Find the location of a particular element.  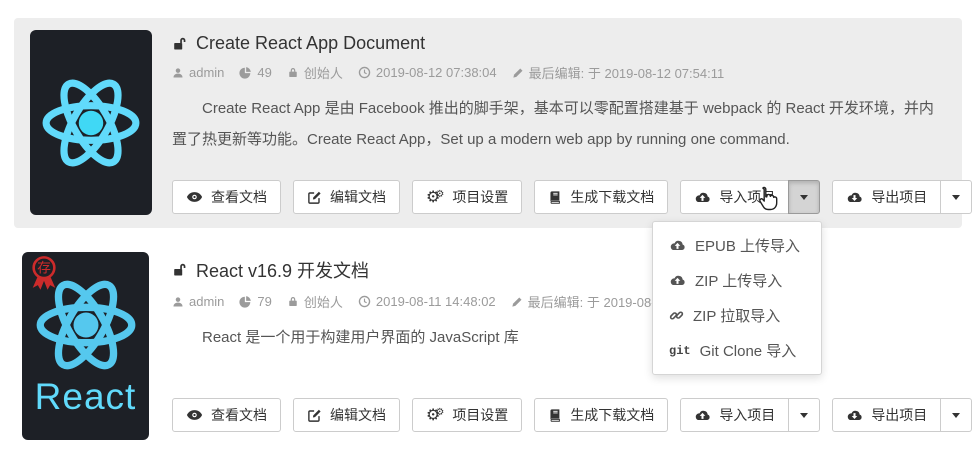

meta-created: 2019-08-11 14:48:02 is located at coordinates (427, 301).